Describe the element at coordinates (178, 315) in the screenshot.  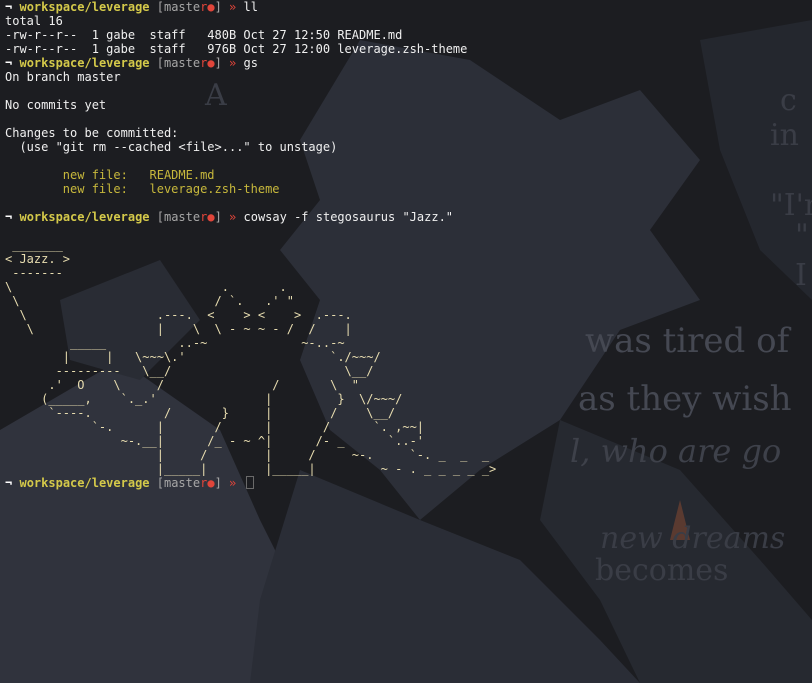
I see `cowsay-line: \ .---. < > < > .---.` at that location.